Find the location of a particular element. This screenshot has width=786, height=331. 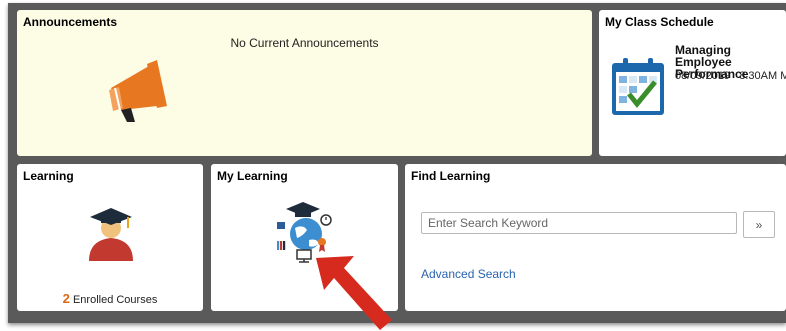

advanced-search-link: Advanced Search is located at coordinates (468, 274).